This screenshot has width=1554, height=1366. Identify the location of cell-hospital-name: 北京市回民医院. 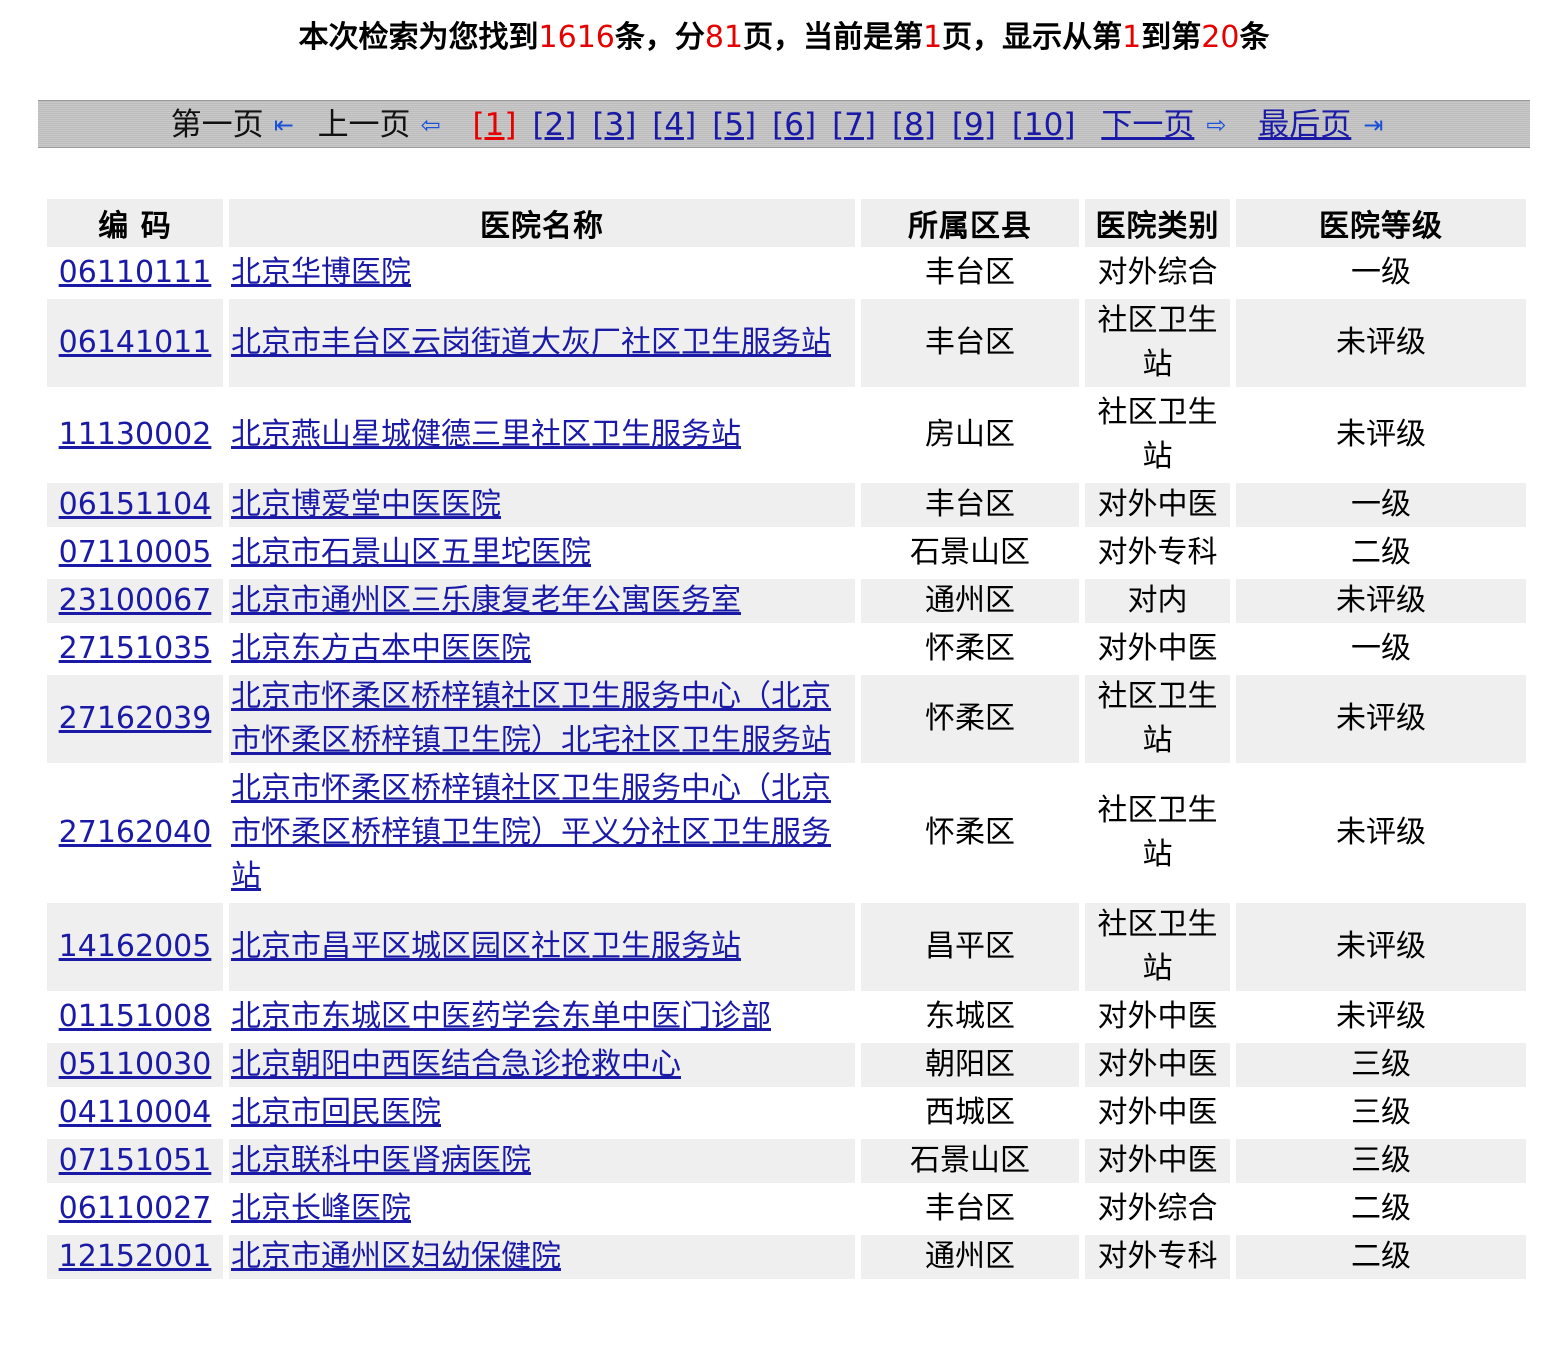
(542, 1113).